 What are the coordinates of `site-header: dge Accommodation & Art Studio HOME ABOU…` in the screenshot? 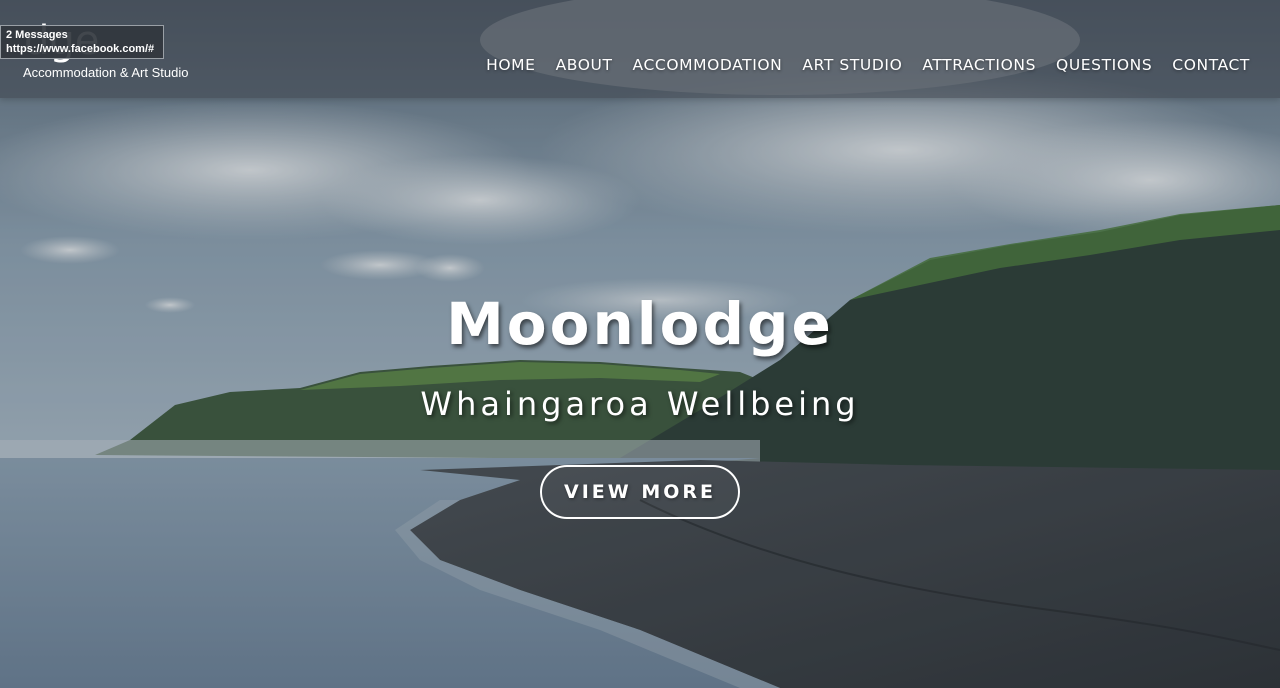 It's located at (640, 49).